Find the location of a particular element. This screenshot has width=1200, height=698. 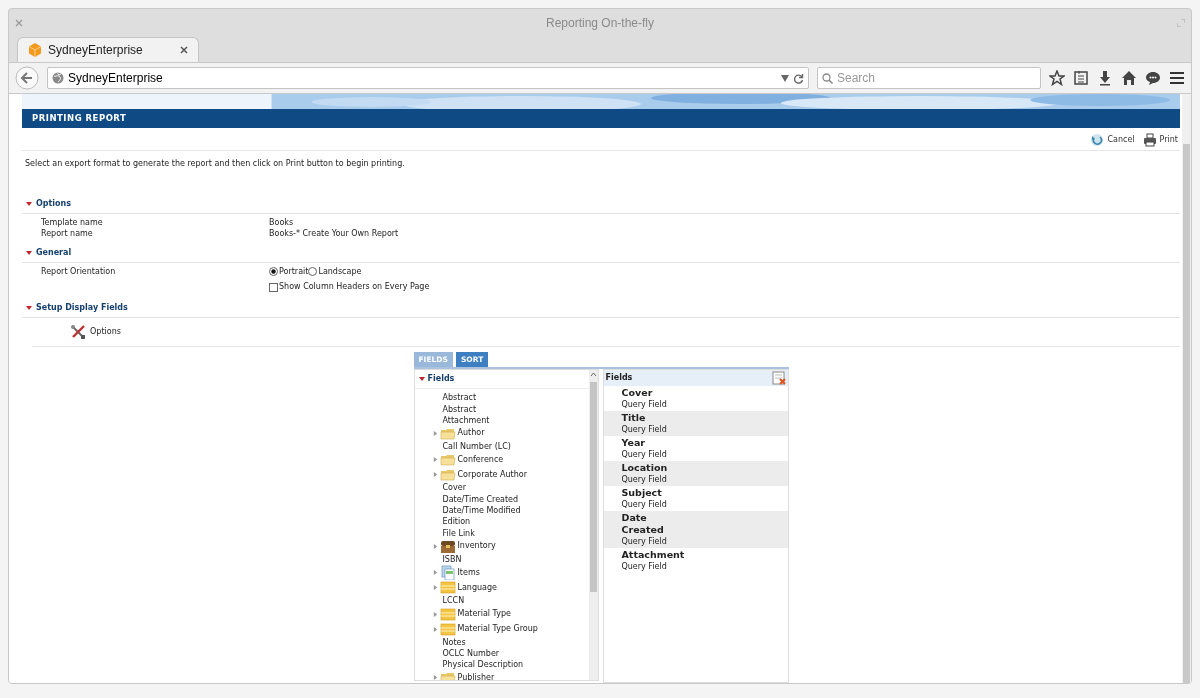

tree-item: Items is located at coordinates (468, 572).